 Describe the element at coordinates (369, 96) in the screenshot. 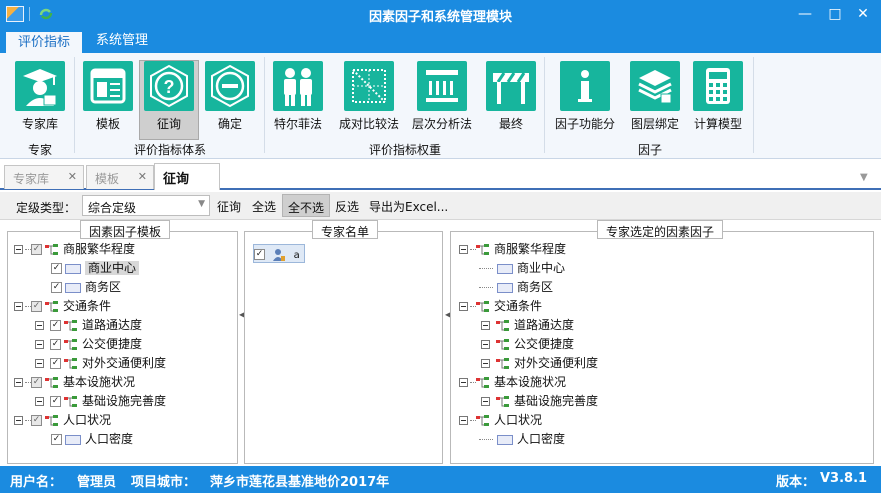

I see `pairwise-button: 成对比较法` at that location.